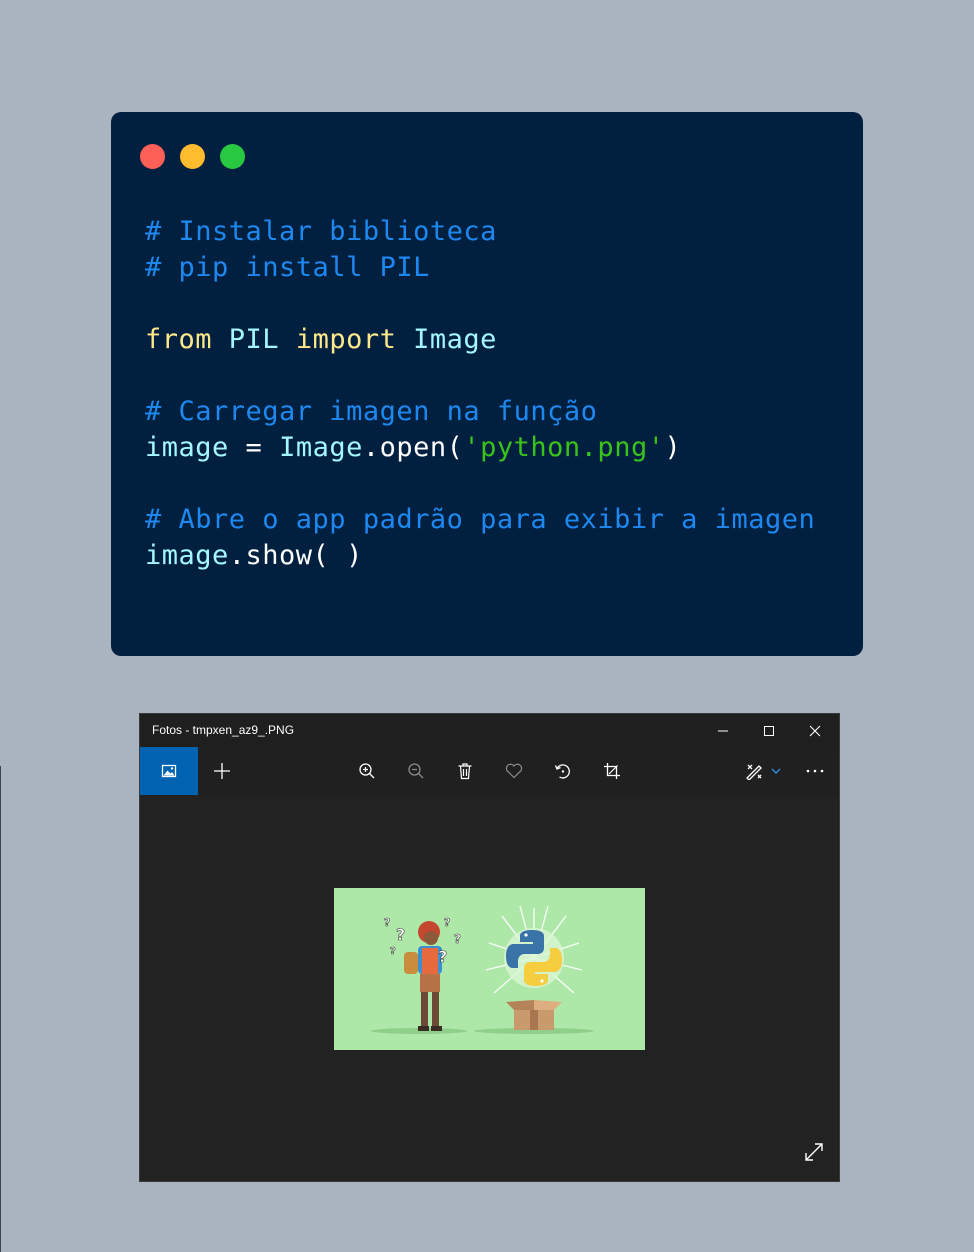  I want to click on toolbar, so click(489, 771).